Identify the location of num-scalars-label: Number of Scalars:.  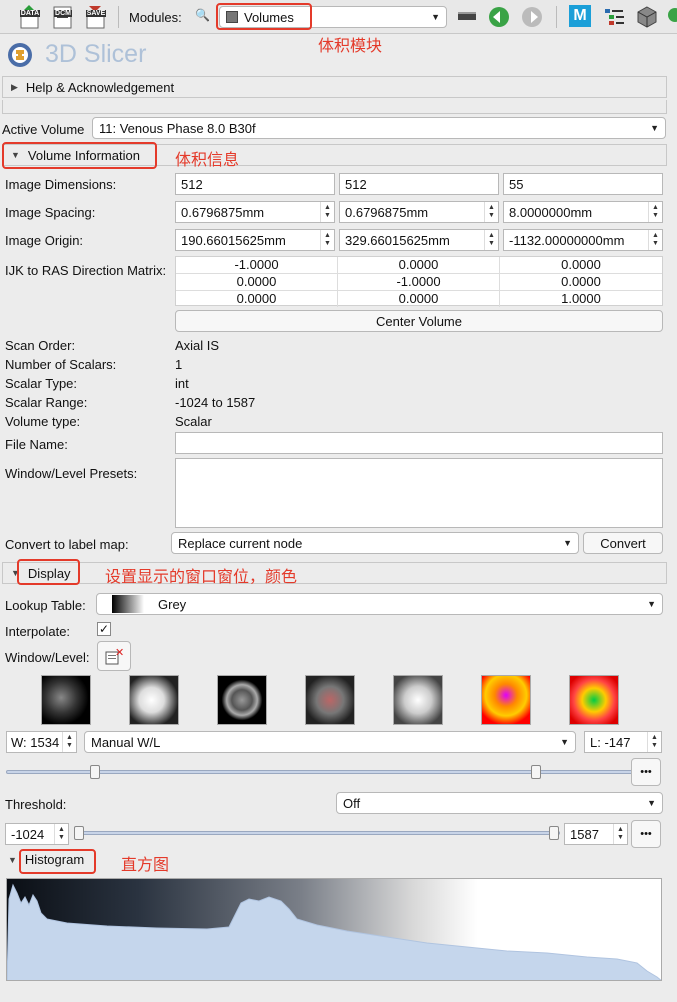
(61, 364).